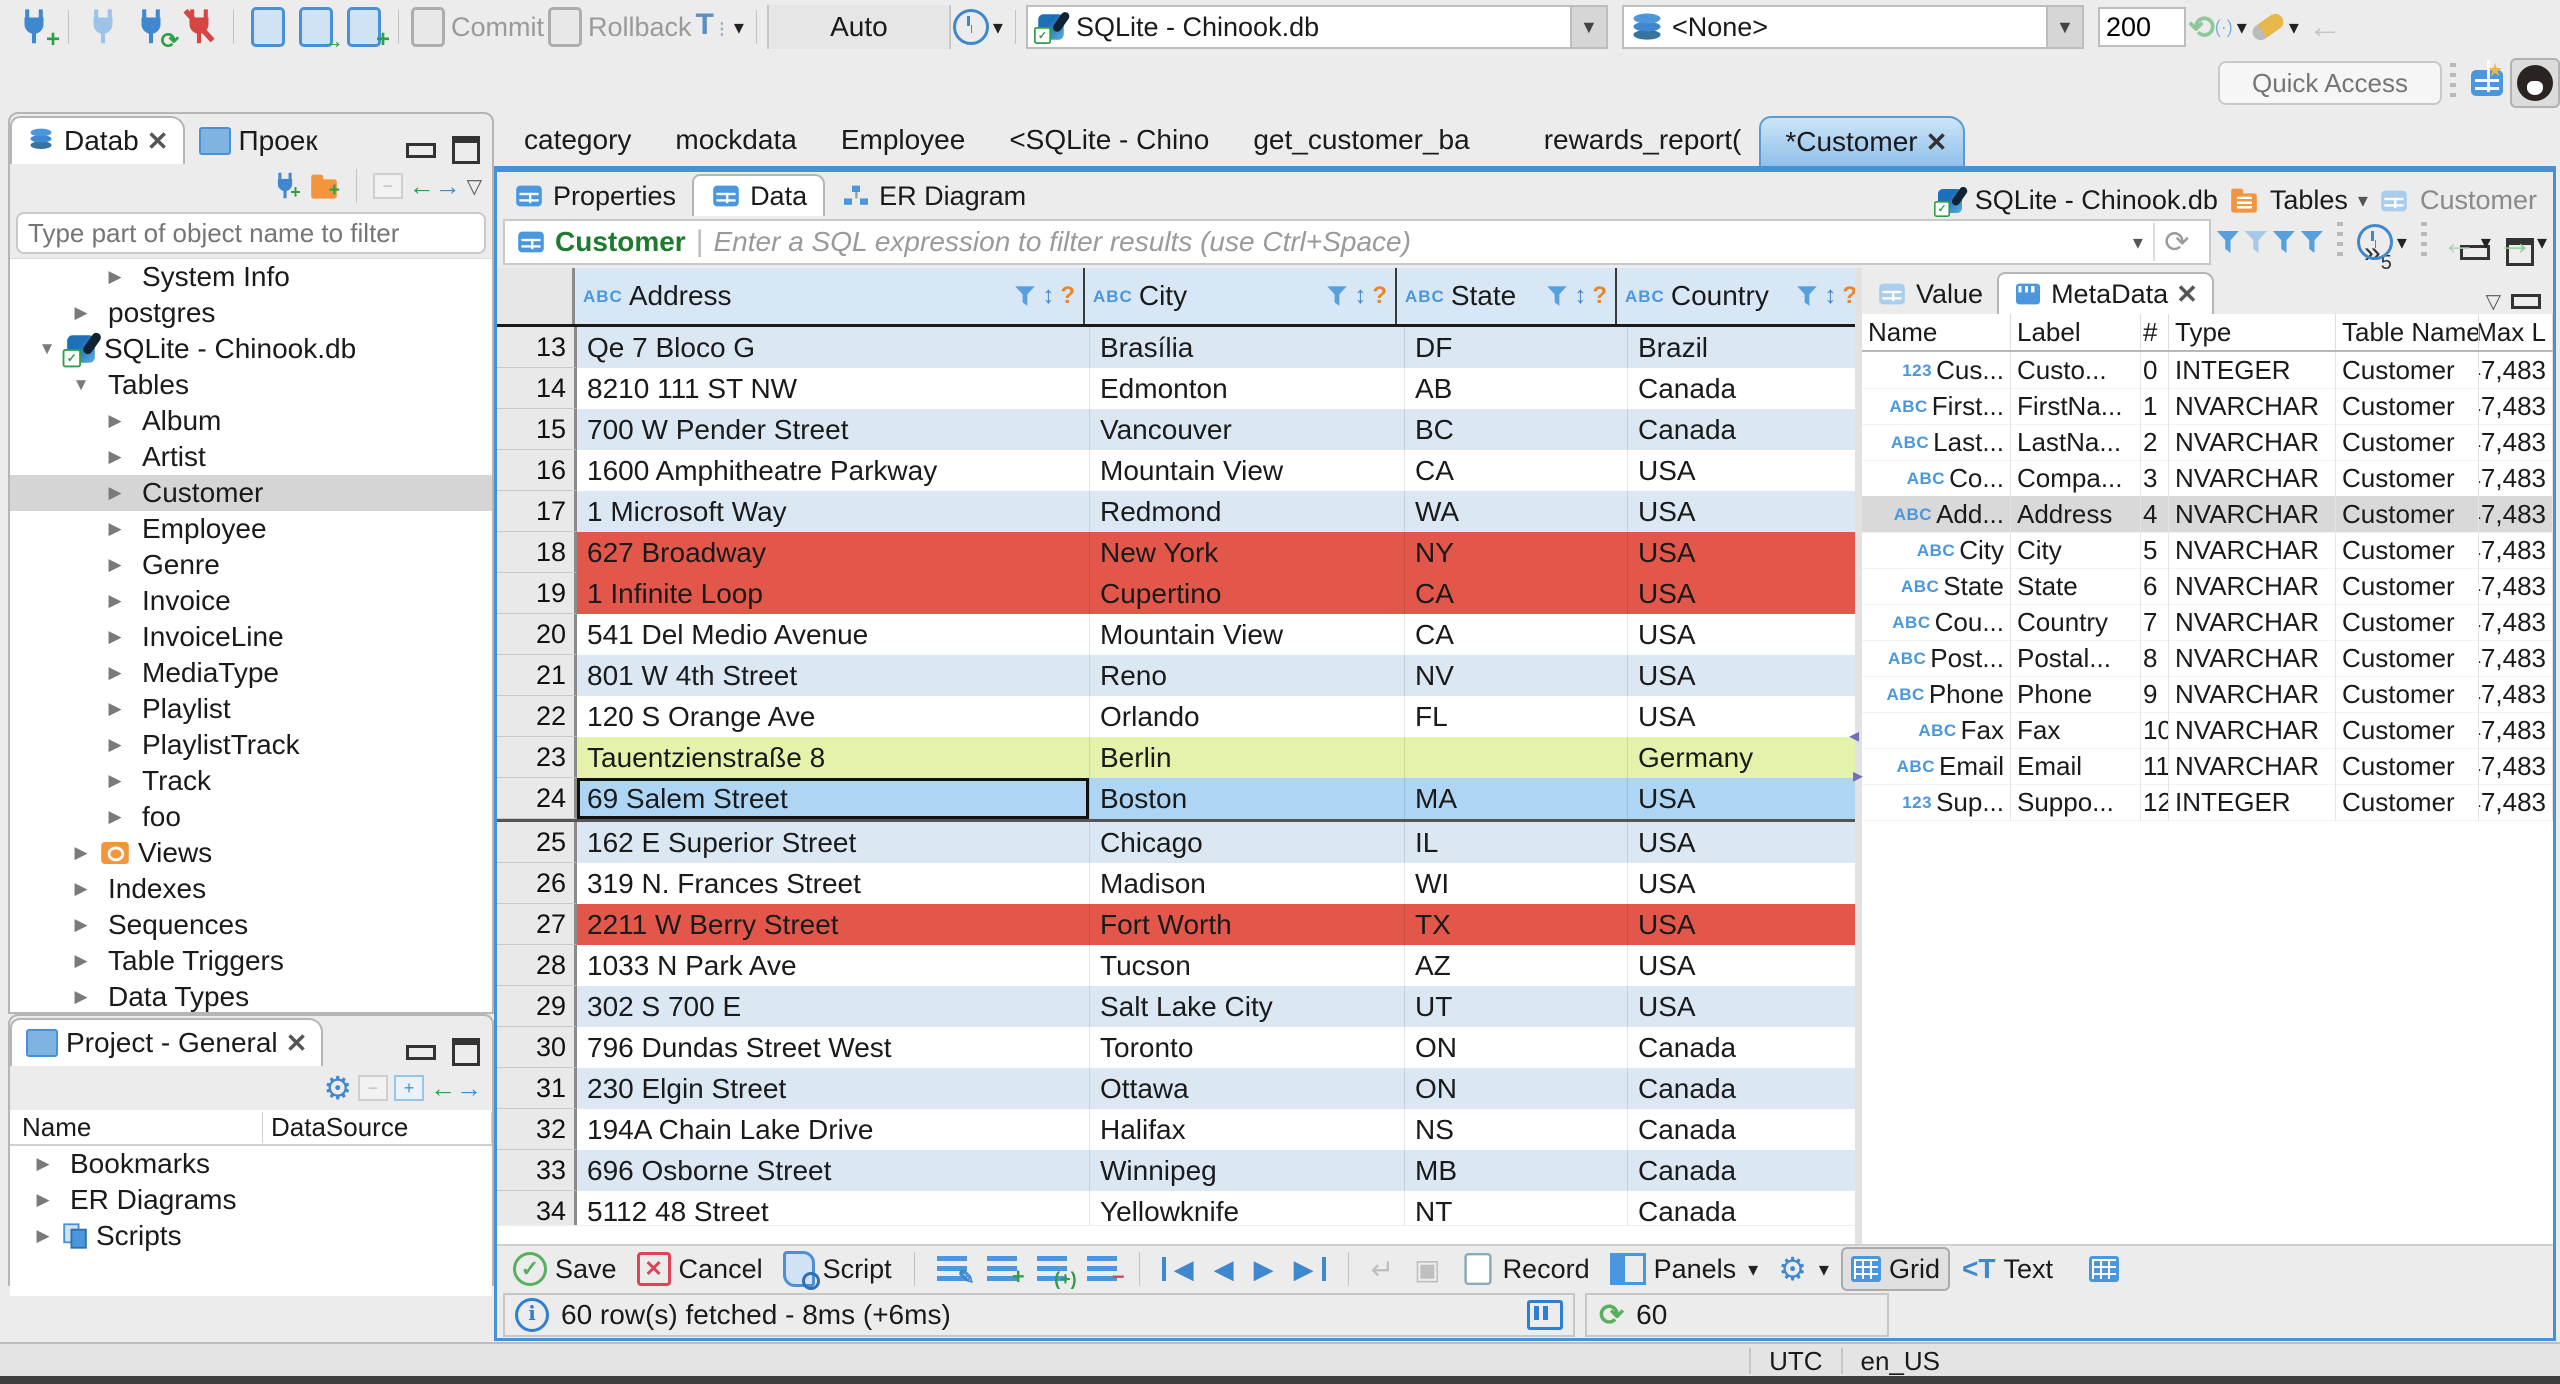 Image resolution: width=2560 pixels, height=1384 pixels. What do you see at coordinates (251, 781) in the screenshot?
I see `tree-item: ▶ Track` at bounding box center [251, 781].